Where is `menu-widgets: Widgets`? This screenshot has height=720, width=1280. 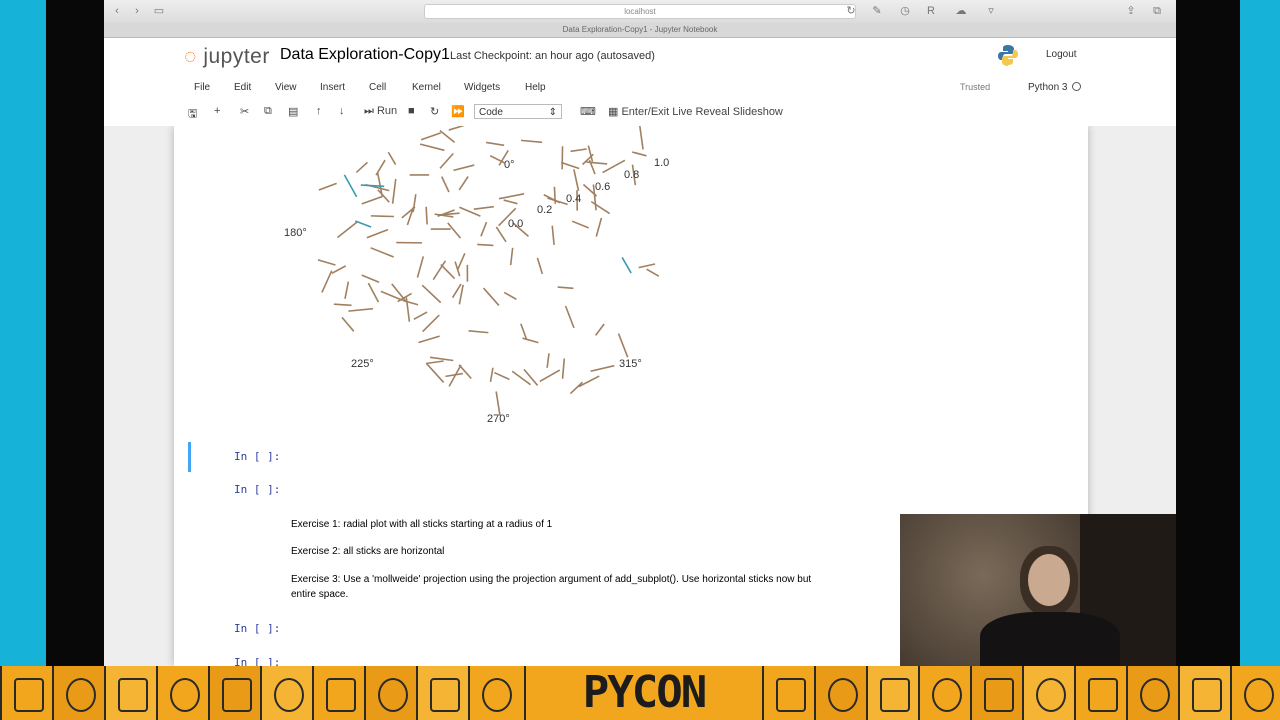
menu-widgets: Widgets is located at coordinates (482, 87).